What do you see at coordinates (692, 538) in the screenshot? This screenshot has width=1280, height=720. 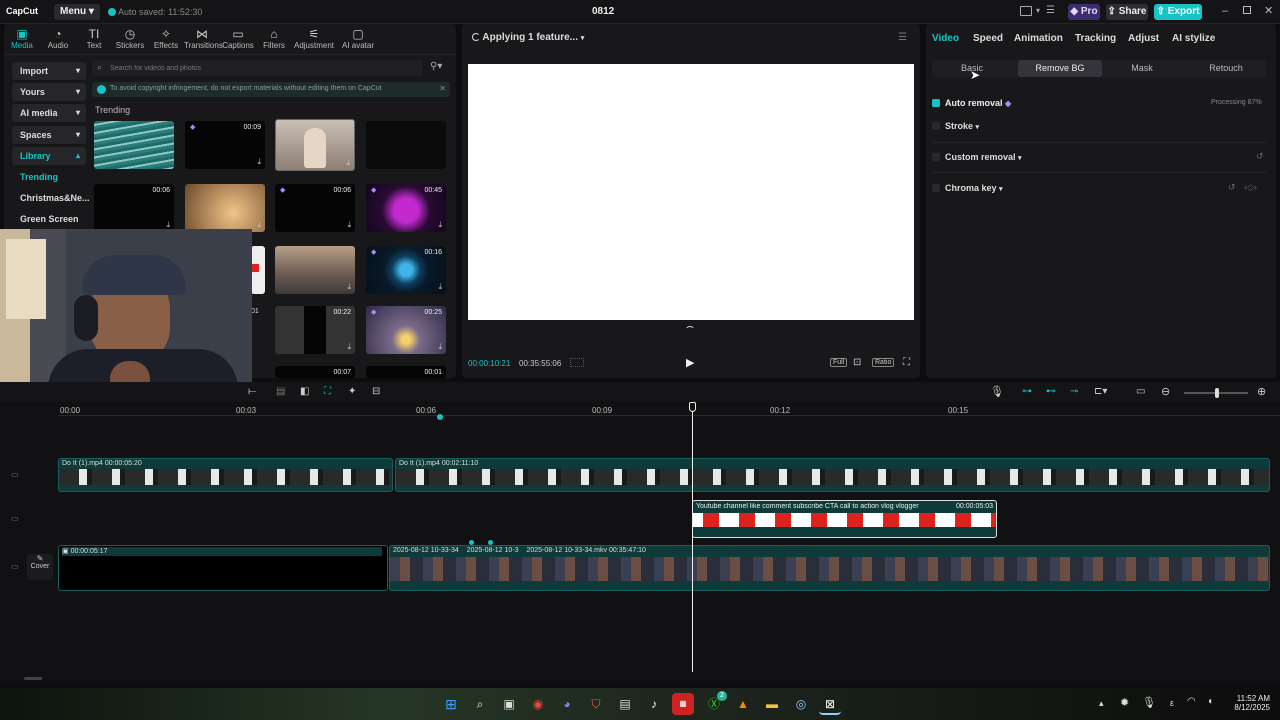 I see `playhead` at bounding box center [692, 538].